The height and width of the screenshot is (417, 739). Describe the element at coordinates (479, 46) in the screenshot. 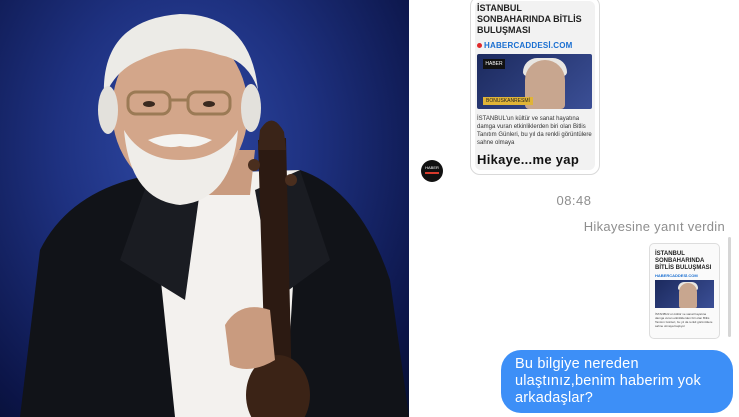

I see `source-dot-icon` at that location.